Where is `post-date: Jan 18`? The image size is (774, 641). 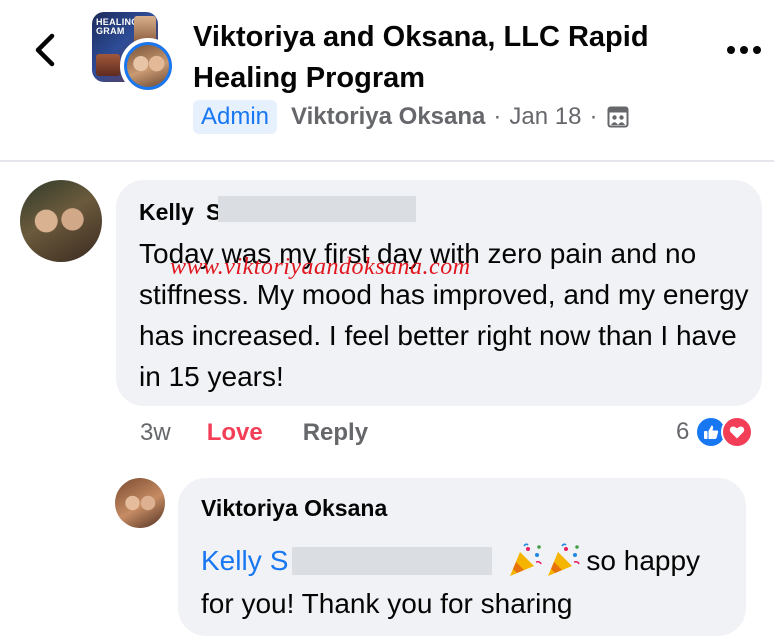 post-date: Jan 18 is located at coordinates (545, 117).